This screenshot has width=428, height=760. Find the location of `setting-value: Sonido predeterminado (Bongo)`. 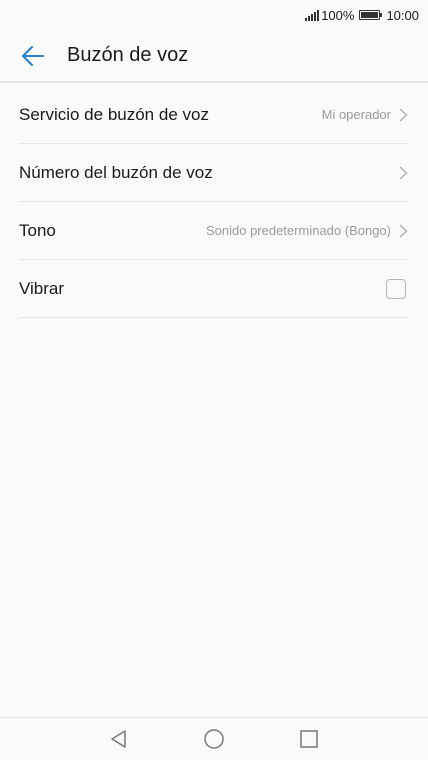

setting-value: Sonido predeterminado (Bongo) is located at coordinates (298, 230).